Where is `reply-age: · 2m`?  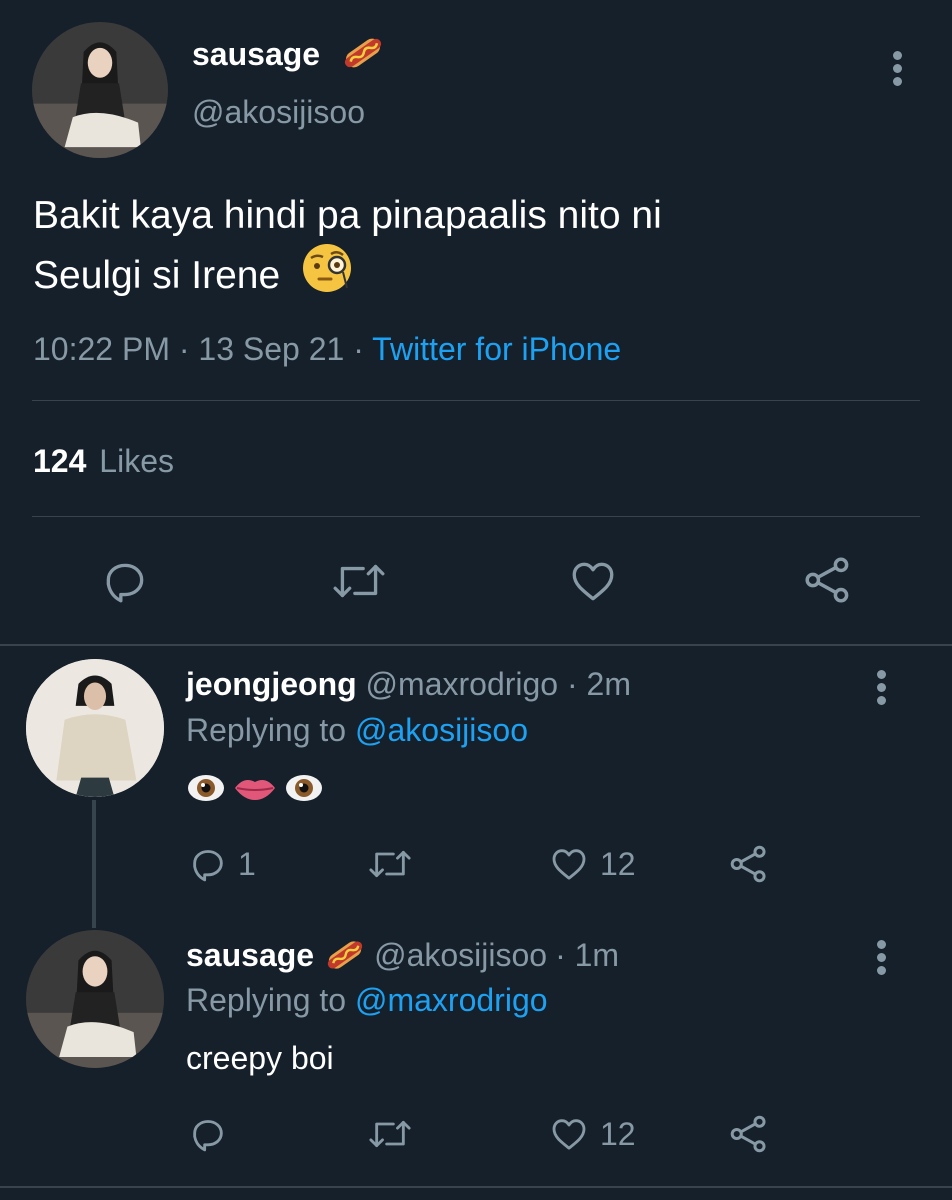 reply-age: · 2m is located at coordinates (598, 684).